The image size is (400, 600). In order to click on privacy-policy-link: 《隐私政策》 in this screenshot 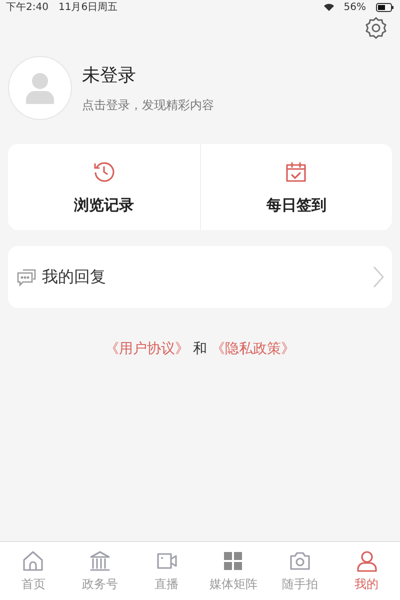, I will do `click(253, 349)`.